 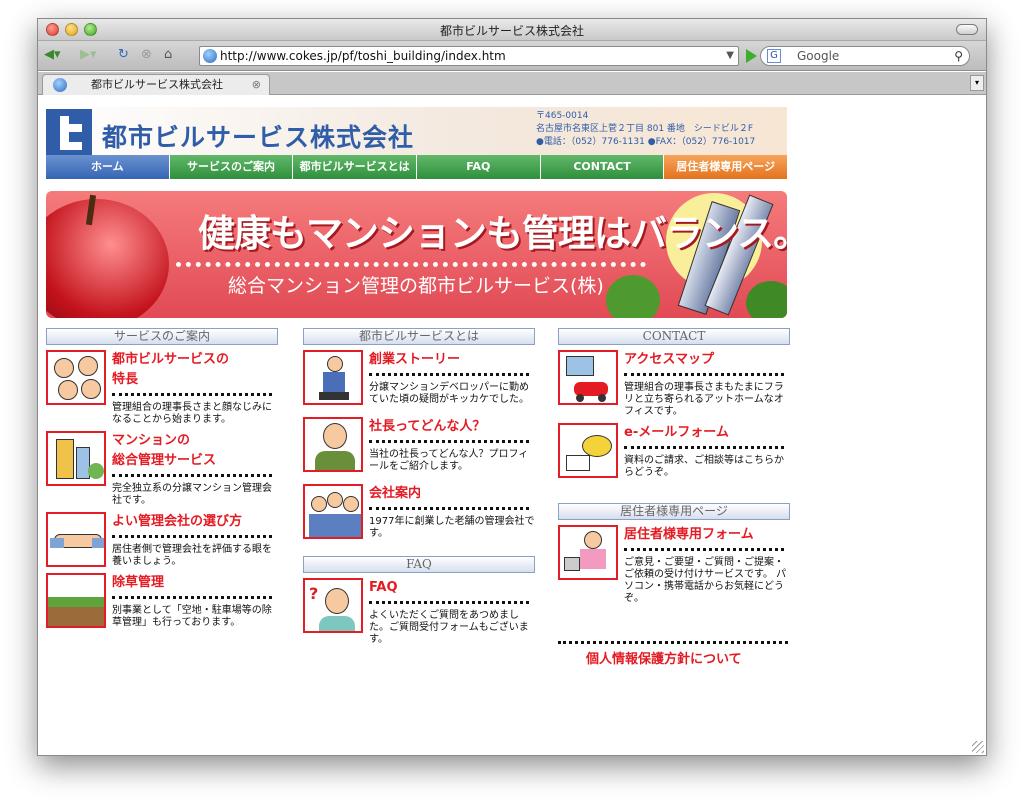 I want to click on item-title: 創業ストーリー, so click(x=452, y=360).